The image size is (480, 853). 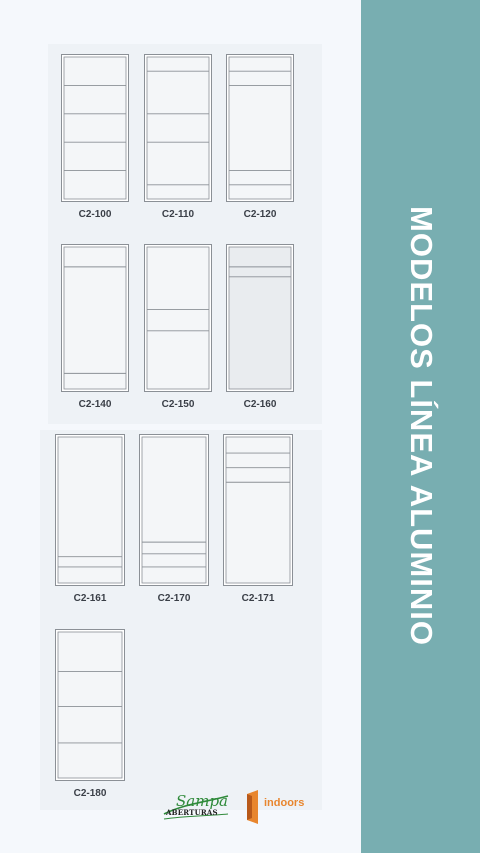 I want to click on door-model-c2-160: C2-160, so click(x=260, y=327).